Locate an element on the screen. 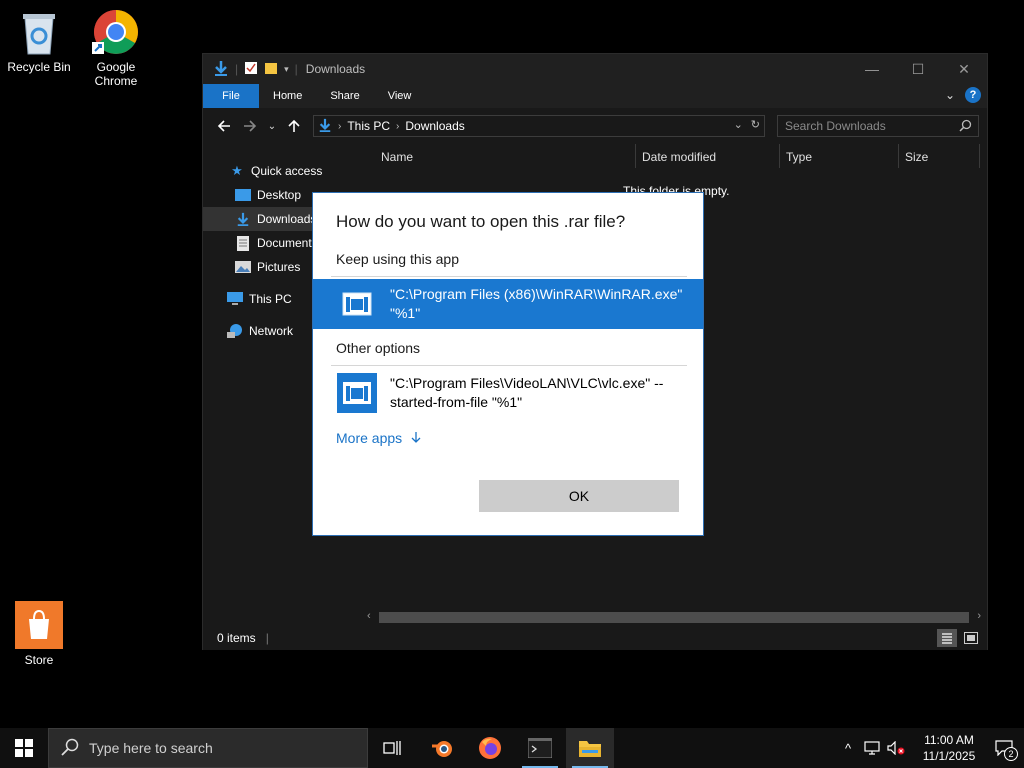  blender-icon is located at coordinates (442, 749).